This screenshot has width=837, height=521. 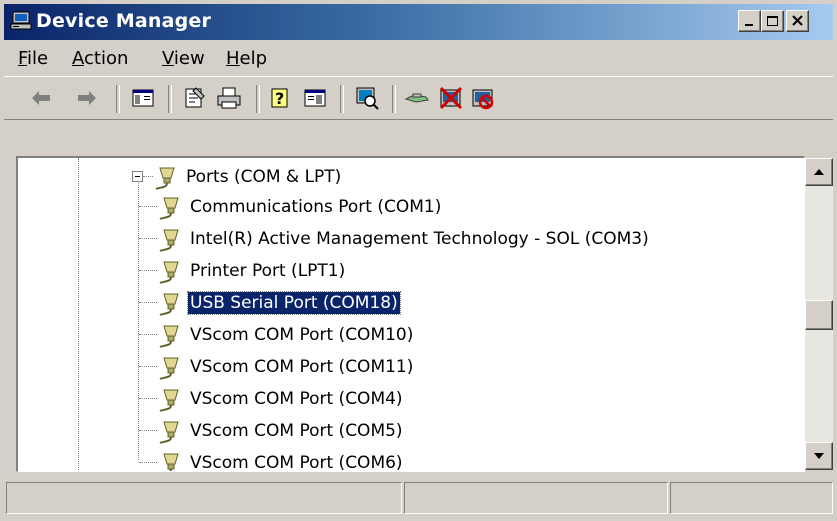 I want to click on maximize-button, so click(x=772, y=21).